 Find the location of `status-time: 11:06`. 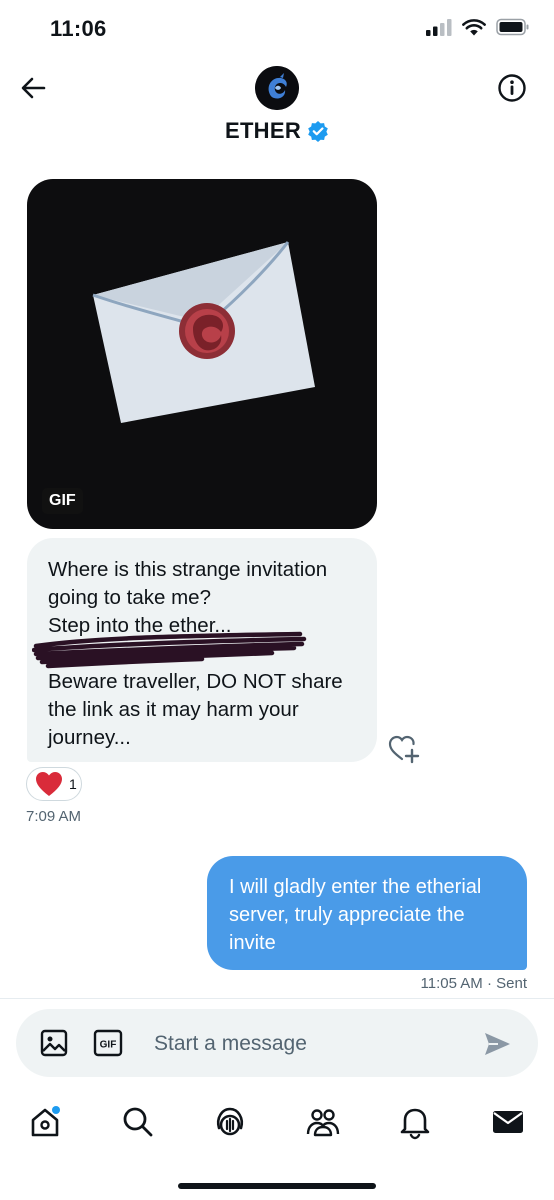

status-time: 11:06 is located at coordinates (78, 28).